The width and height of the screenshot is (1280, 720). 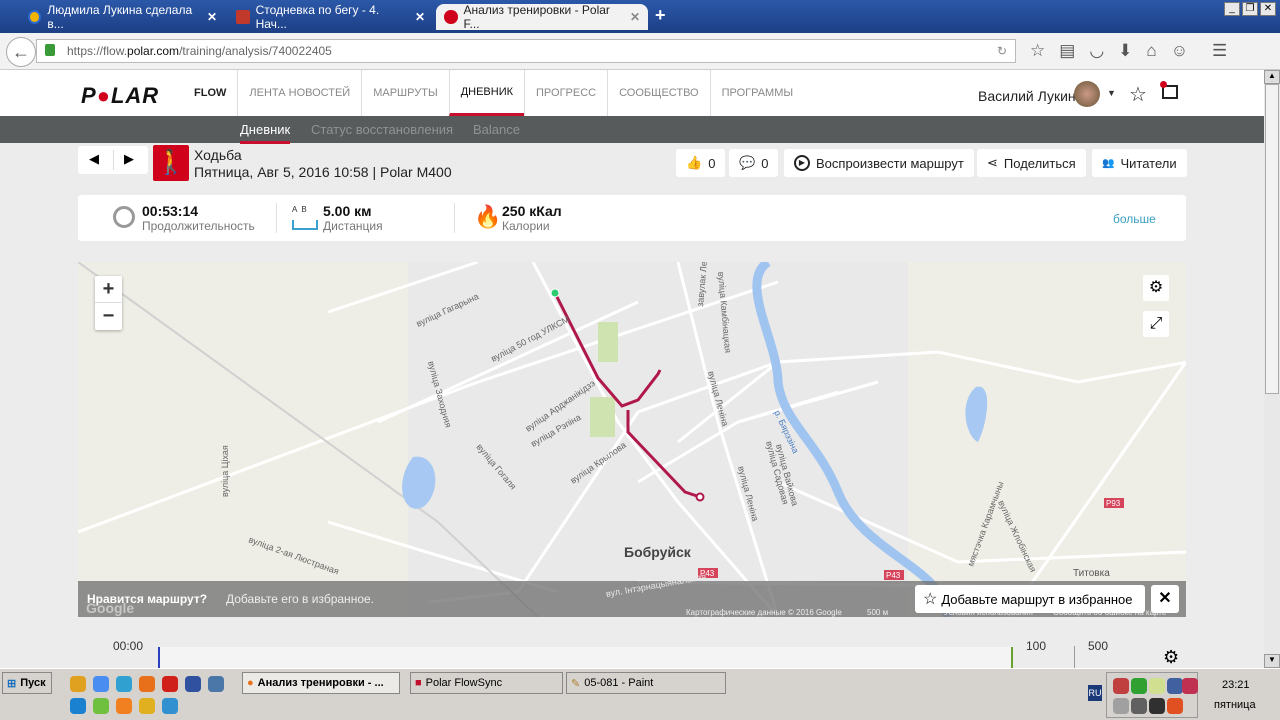 What do you see at coordinates (1095, 693) in the screenshot?
I see `language-indicator: RU` at bounding box center [1095, 693].